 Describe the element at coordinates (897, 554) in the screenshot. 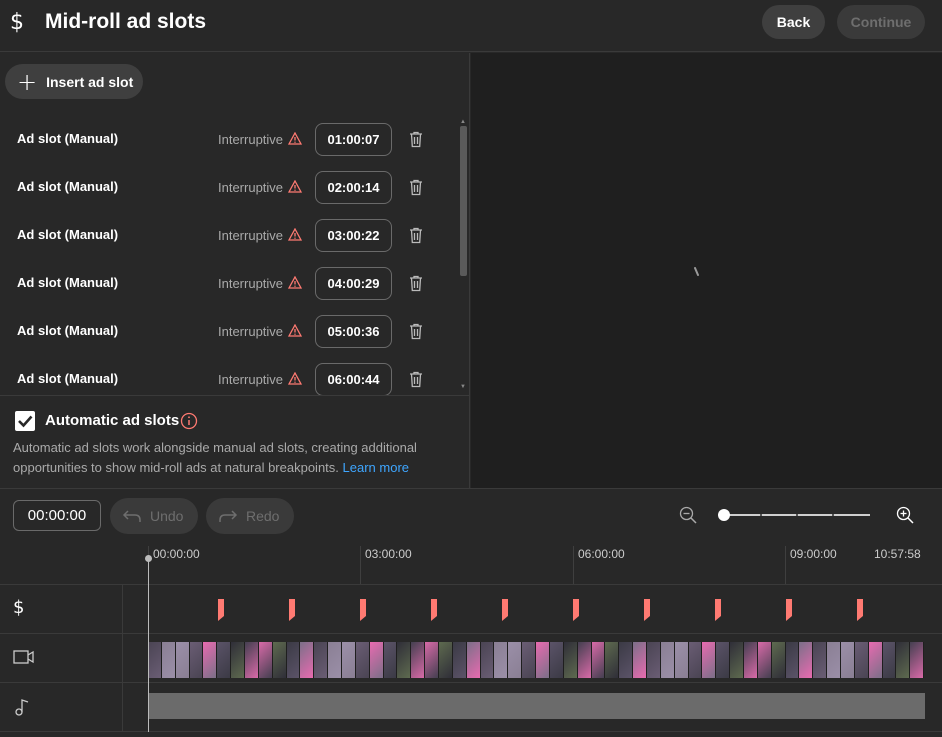

I see `ruler-end-label: 10:57:58` at that location.